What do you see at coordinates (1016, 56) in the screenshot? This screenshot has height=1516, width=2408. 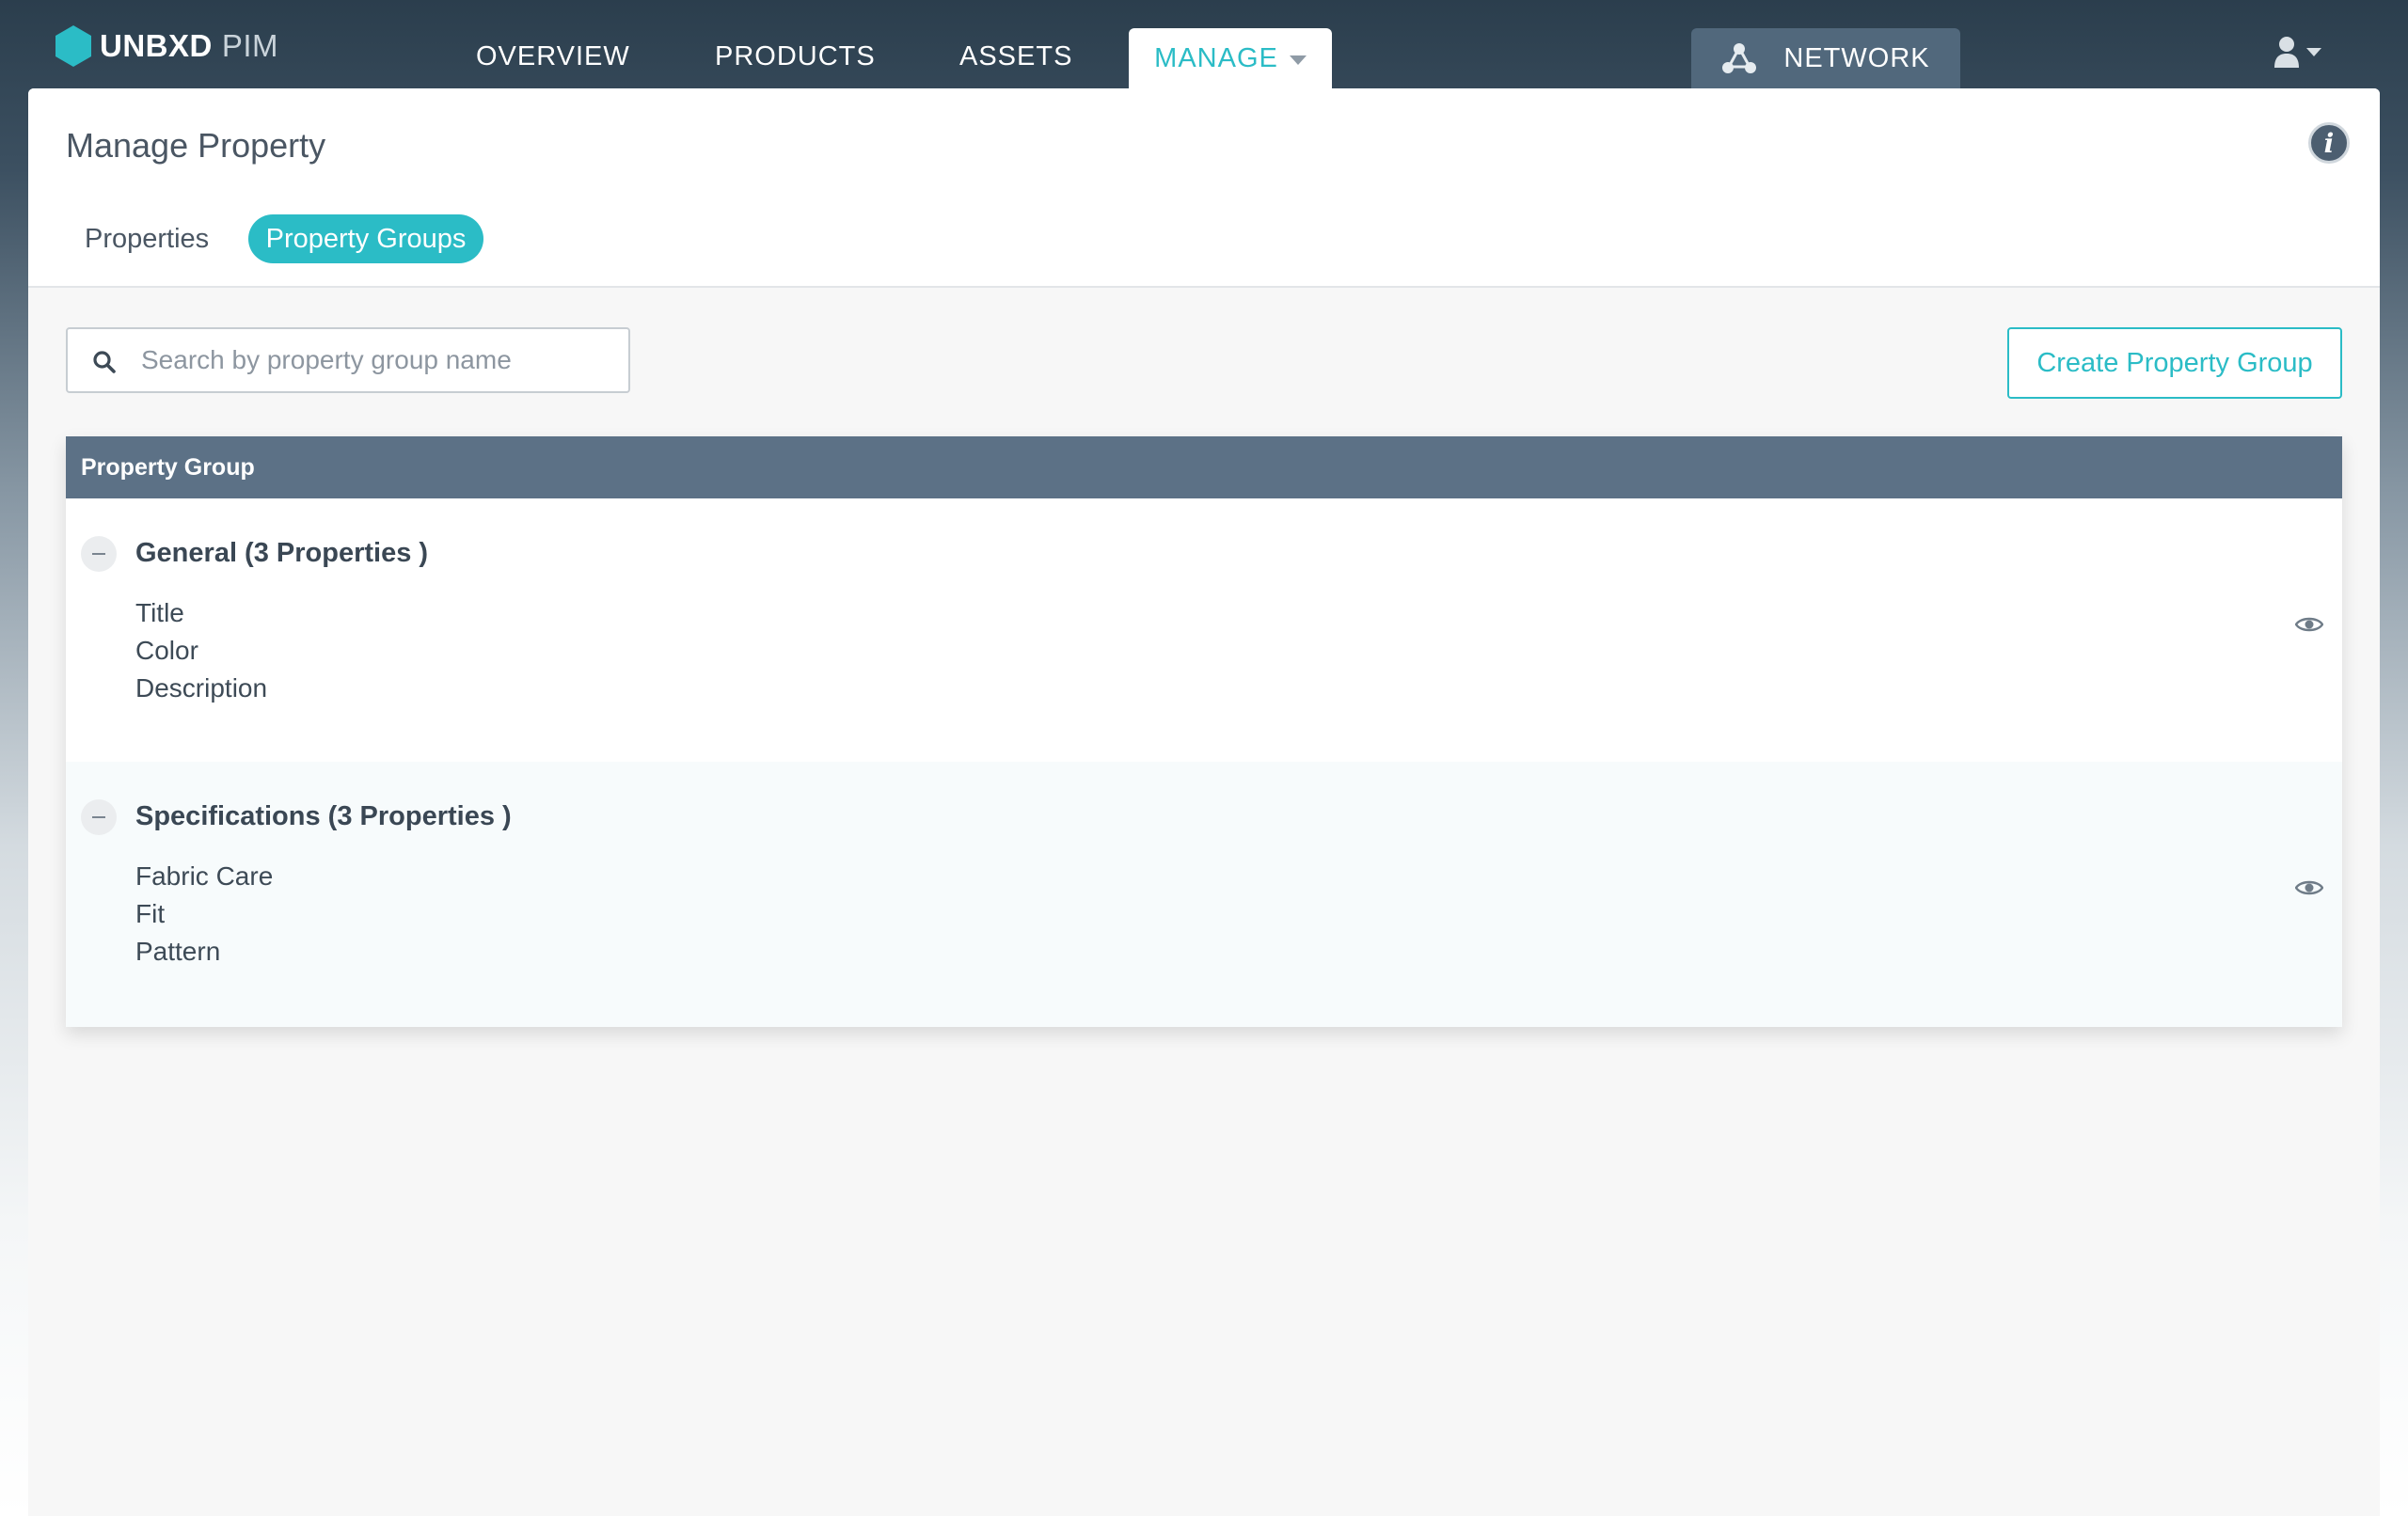 I see `nav-assets: ASSETS` at bounding box center [1016, 56].